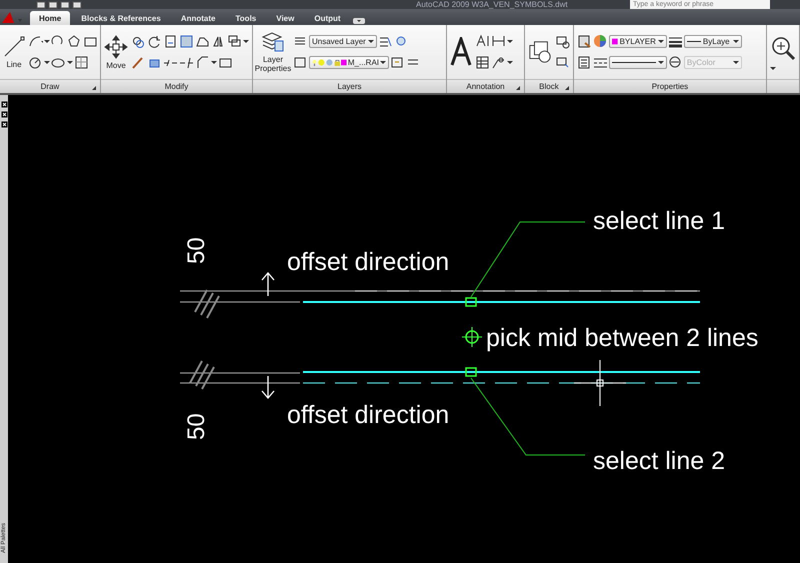 The height and width of the screenshot is (563, 800). Describe the element at coordinates (186, 62) in the screenshot. I see `join-icon` at that location.